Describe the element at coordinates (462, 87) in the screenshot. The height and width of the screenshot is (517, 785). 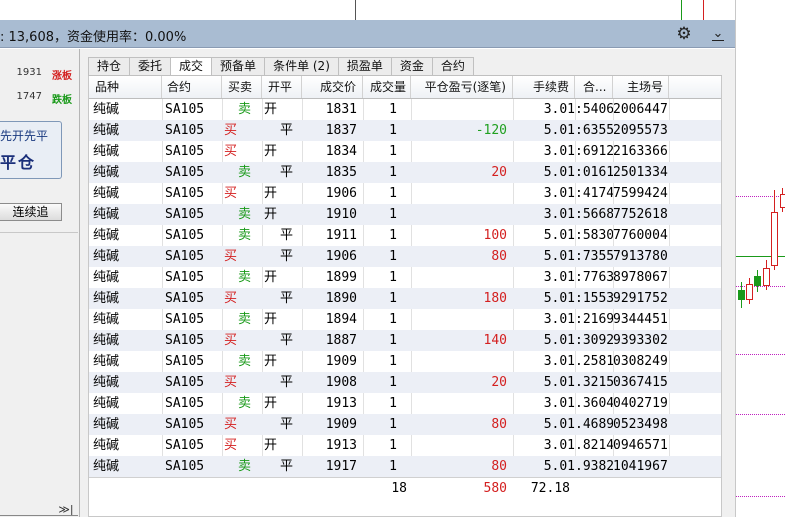
I see `column-header-close-pnl: 平仓盈亏(逐笔)` at that location.